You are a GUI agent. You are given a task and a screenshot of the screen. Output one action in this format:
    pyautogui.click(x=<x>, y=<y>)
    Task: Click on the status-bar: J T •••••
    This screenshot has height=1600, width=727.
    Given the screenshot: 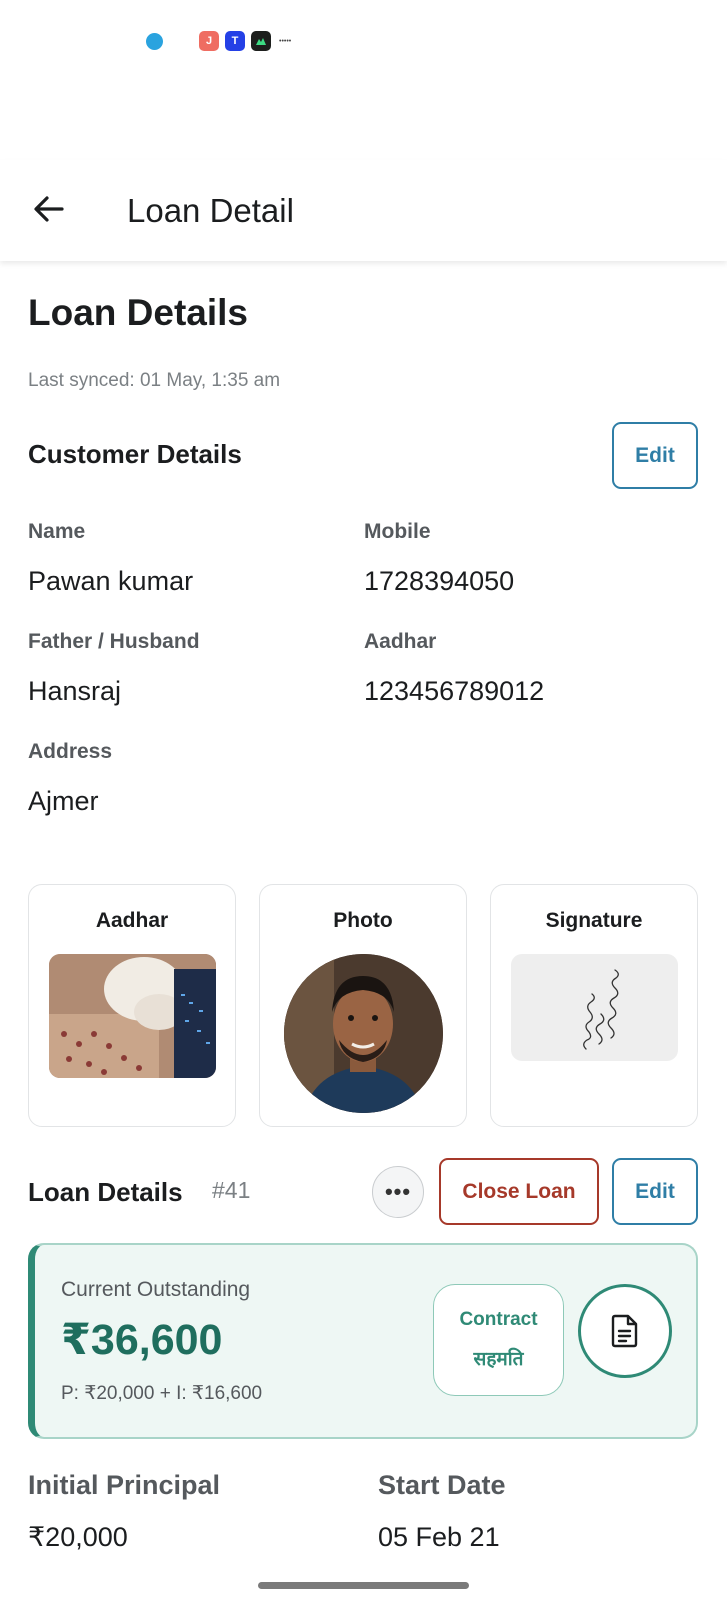 What is the action you would take?
    pyautogui.click(x=218, y=41)
    